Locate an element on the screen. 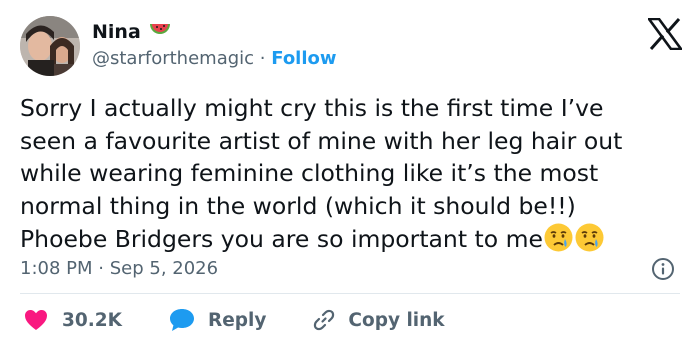 The image size is (700, 348). author-handle: @starforthemagic is located at coordinates (173, 58).